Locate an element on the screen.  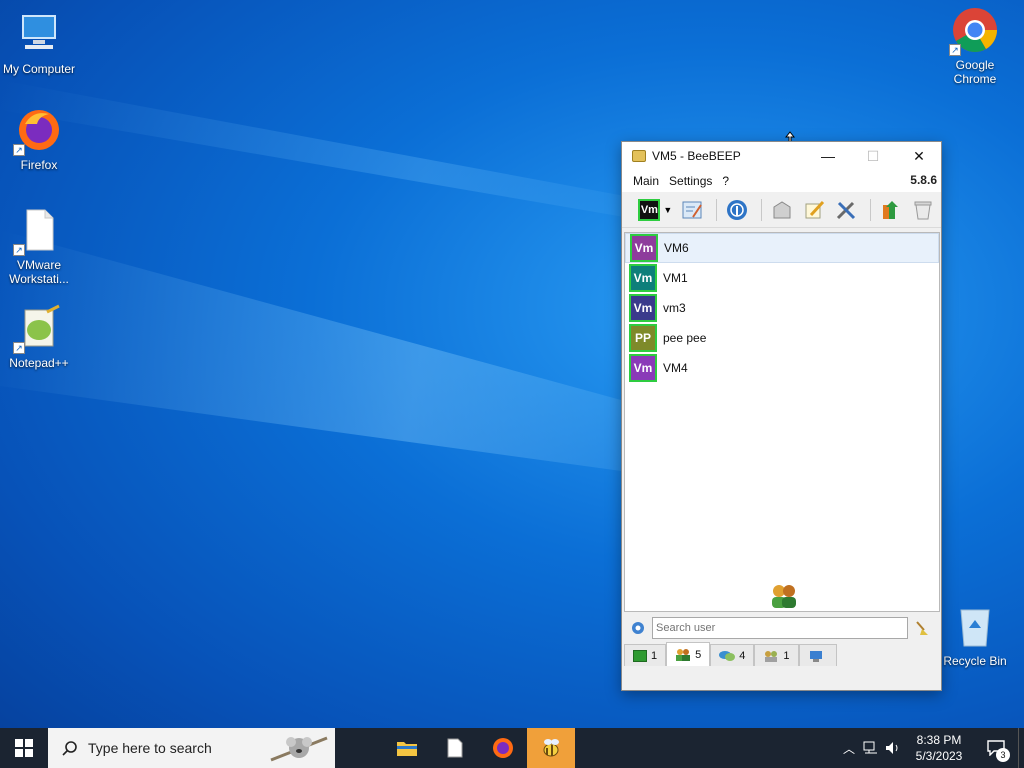
chrome-icon: ↗ is located at coordinates (974, 31).